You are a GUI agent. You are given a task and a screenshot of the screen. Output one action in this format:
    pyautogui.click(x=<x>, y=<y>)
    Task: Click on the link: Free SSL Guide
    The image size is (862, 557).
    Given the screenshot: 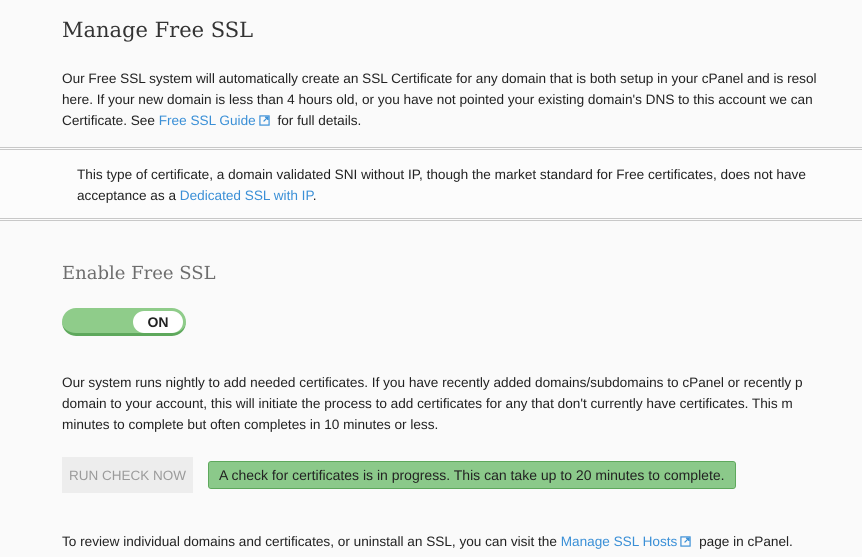 What is the action you would take?
    pyautogui.click(x=207, y=120)
    